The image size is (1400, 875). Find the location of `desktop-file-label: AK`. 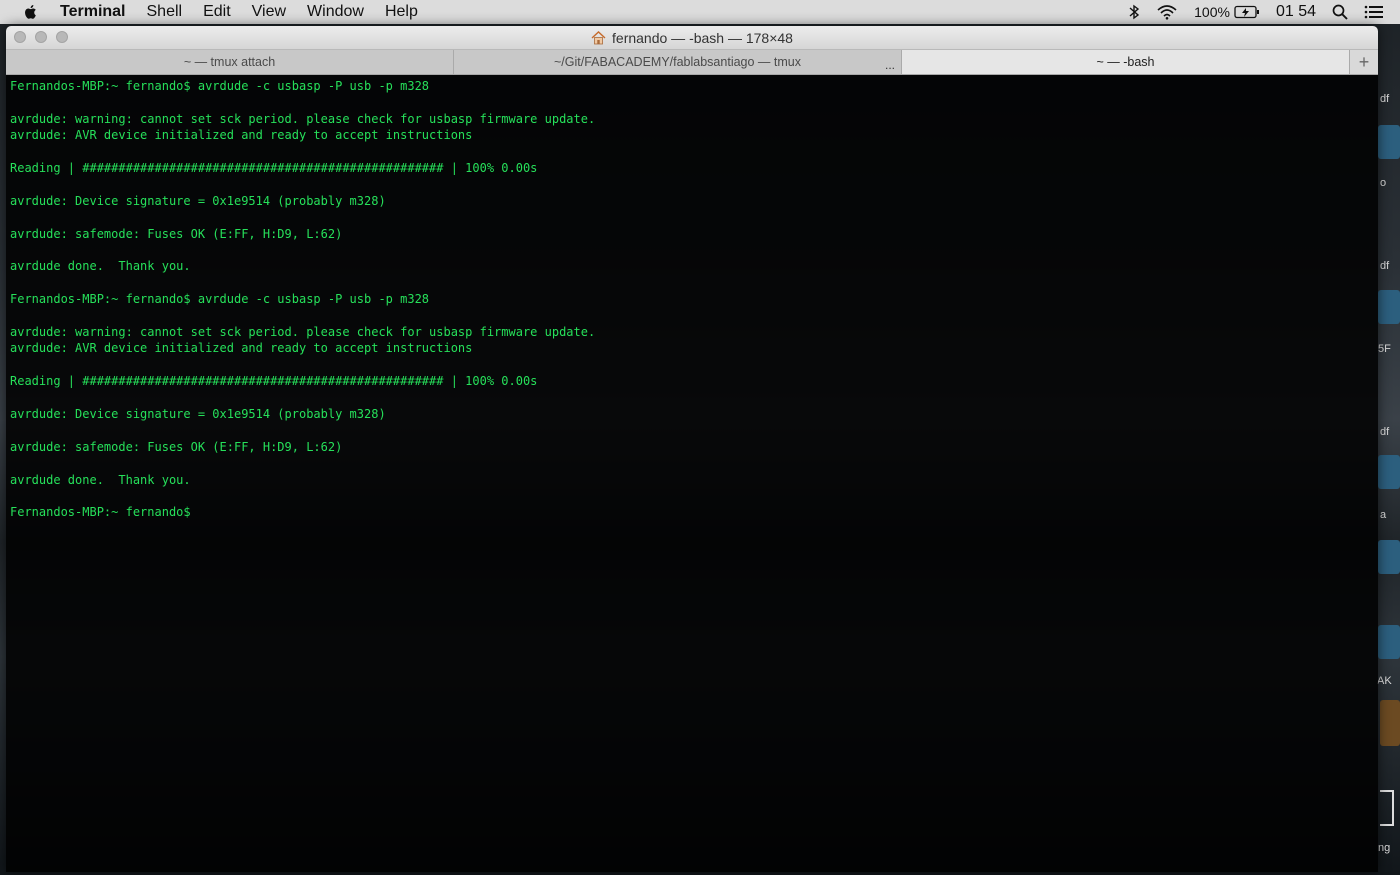

desktop-file-label: AK is located at coordinates (1384, 681).